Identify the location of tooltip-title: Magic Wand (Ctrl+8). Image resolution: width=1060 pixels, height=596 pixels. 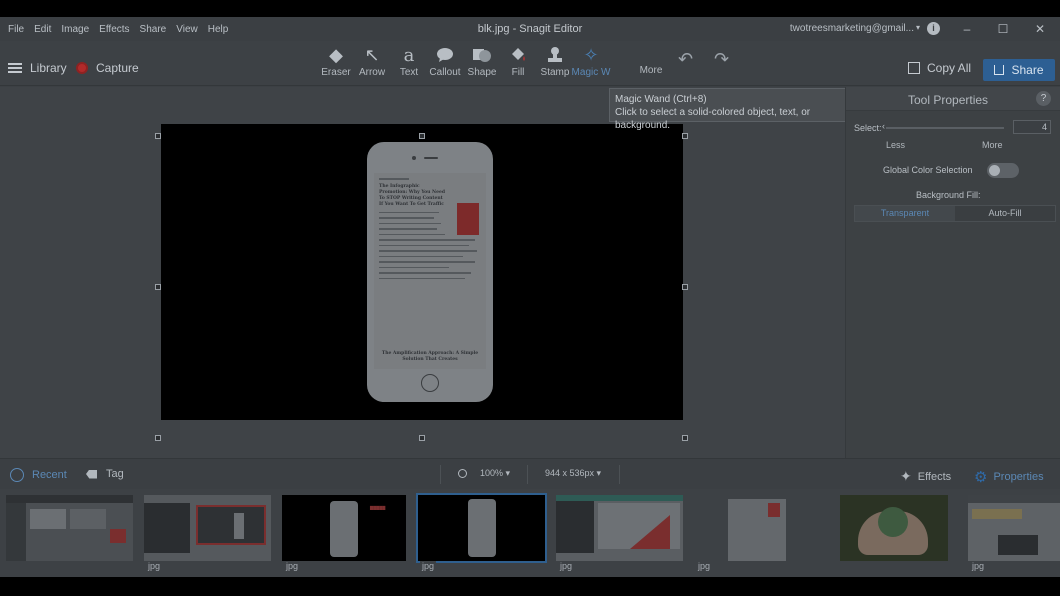
(661, 99).